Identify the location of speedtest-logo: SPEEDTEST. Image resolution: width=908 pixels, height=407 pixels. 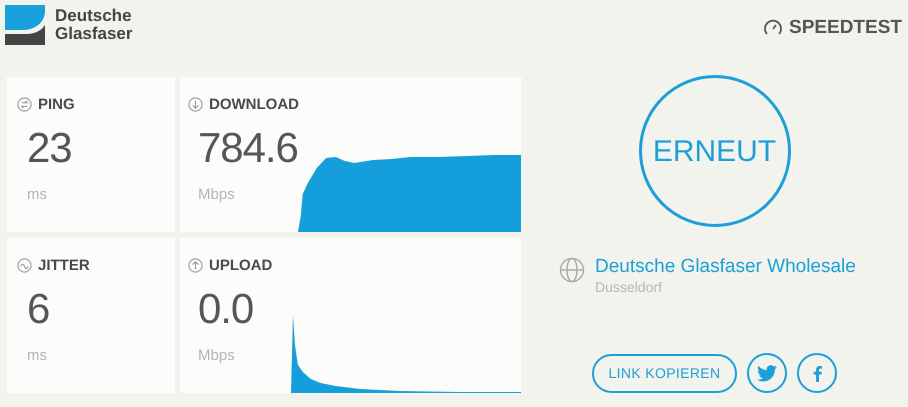
(845, 28).